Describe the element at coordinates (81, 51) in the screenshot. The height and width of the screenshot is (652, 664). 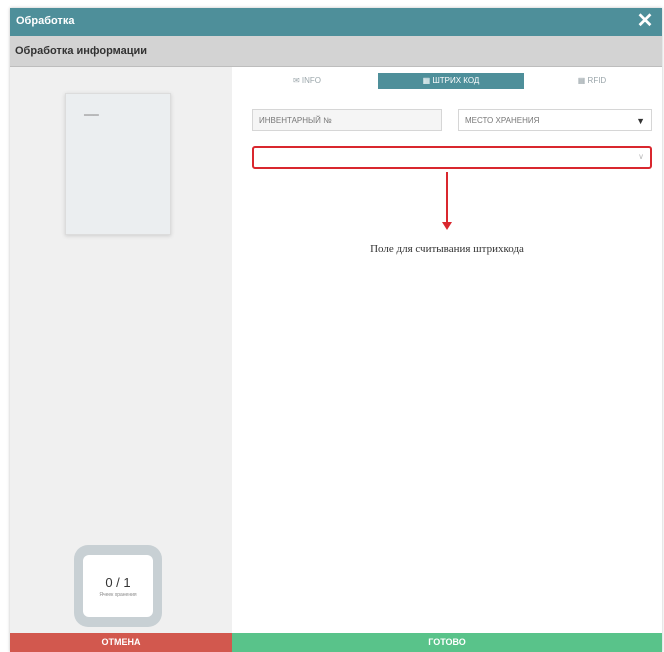
I see `section-title: Обработка информации` at that location.